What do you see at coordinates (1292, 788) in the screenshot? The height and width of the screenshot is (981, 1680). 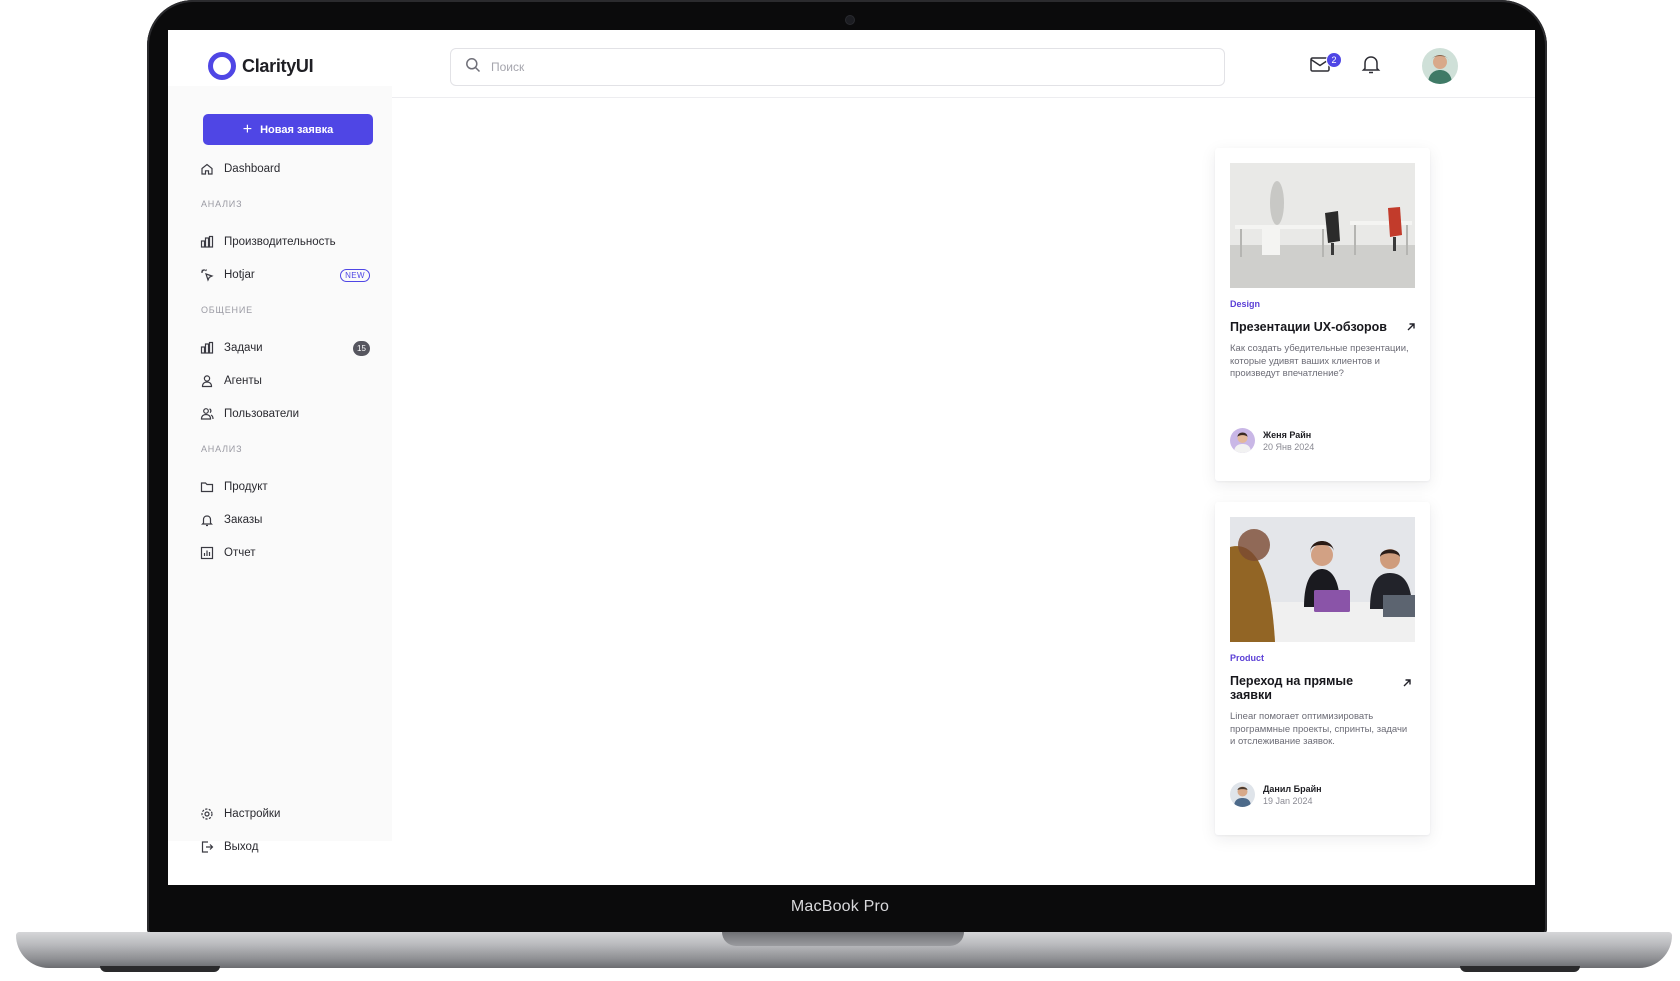 I see `author-name: Данил Брайн` at bounding box center [1292, 788].